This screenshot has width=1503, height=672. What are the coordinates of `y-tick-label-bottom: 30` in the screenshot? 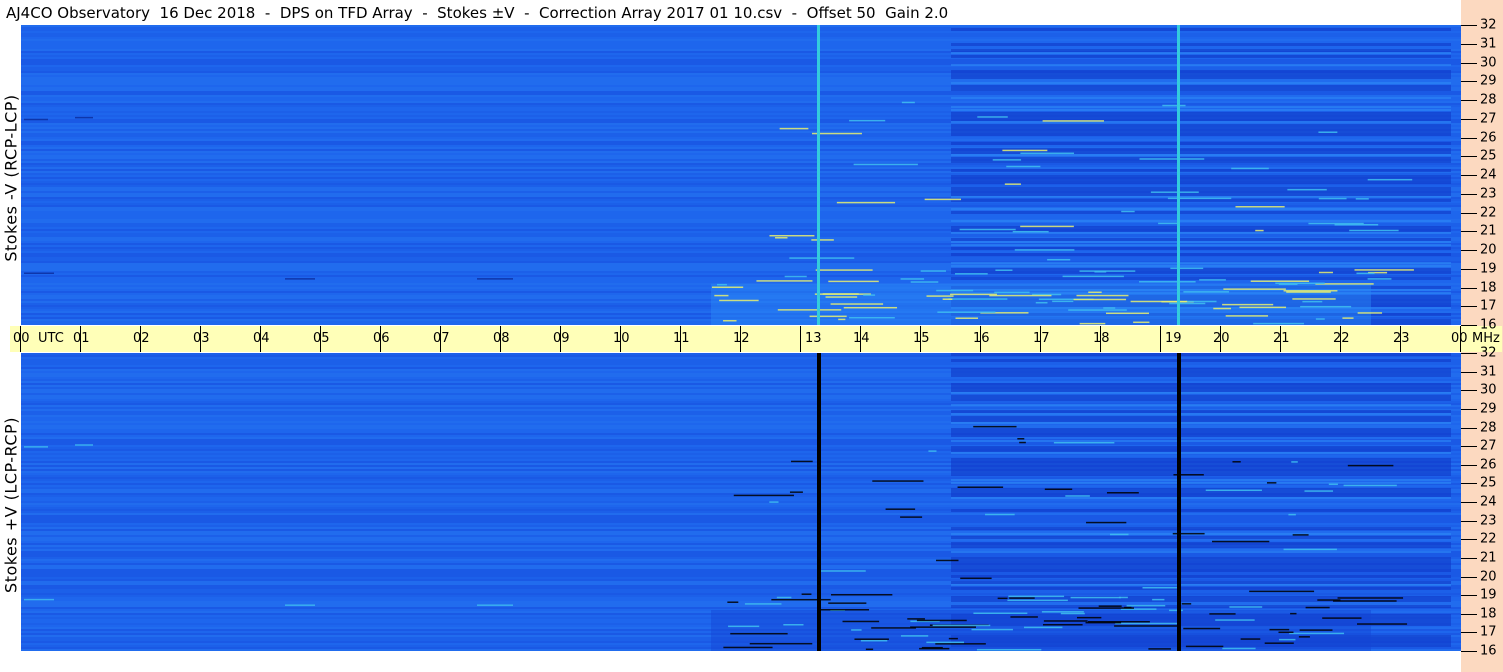 It's located at (1488, 390).